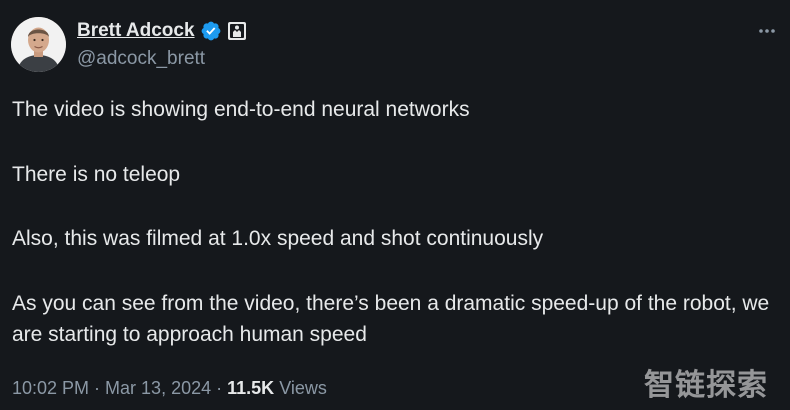  Describe the element at coordinates (211, 31) in the screenshot. I see `verified-icon` at that location.